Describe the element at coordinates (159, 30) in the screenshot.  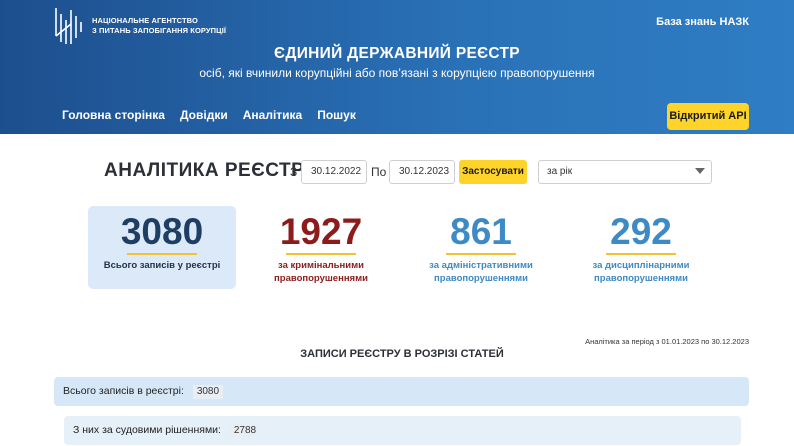
I see `agency-name-line2: З ПИТАНЬ ЗАПОБІГАННЯ КОРУПЦІЇ` at that location.